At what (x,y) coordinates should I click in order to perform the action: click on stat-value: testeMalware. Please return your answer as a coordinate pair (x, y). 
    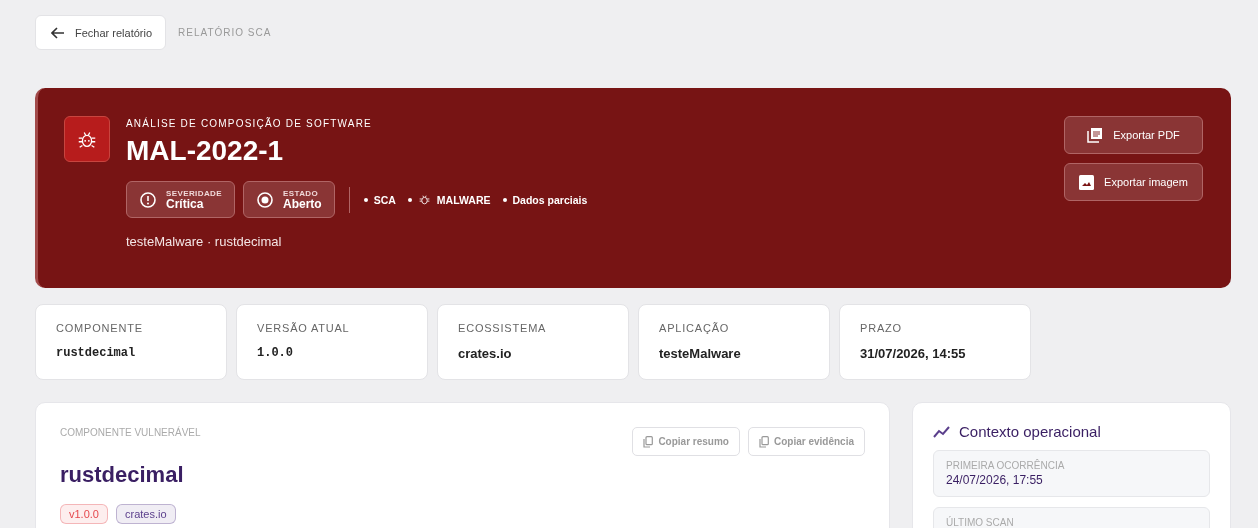
    Looking at the image, I should click on (700, 353).